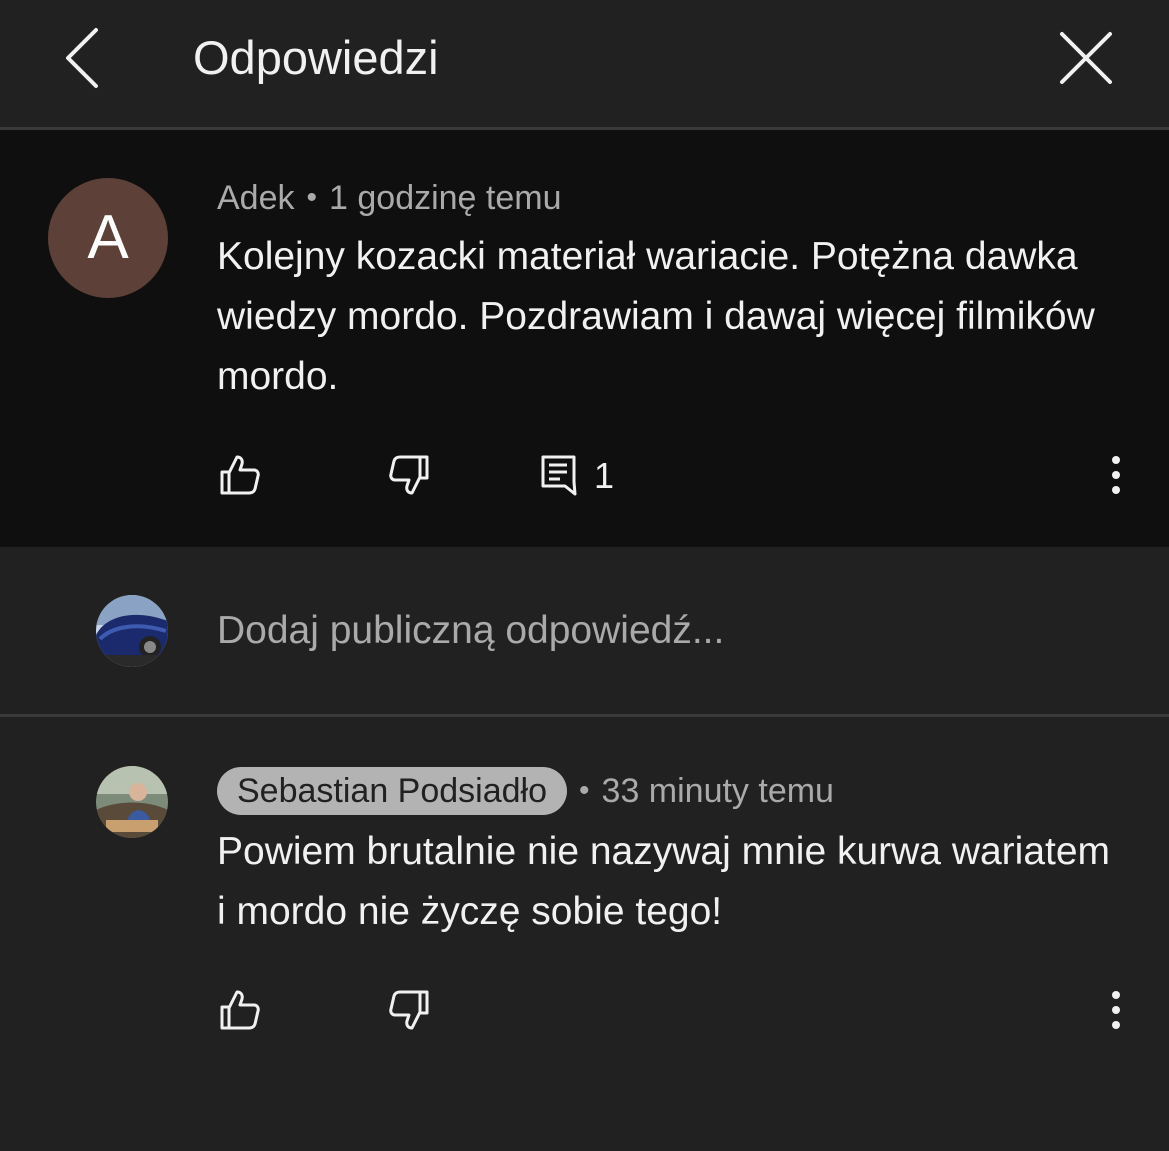 The width and height of the screenshot is (1169, 1151). What do you see at coordinates (316, 57) in the screenshot?
I see `page-title: Odpowiedzi` at bounding box center [316, 57].